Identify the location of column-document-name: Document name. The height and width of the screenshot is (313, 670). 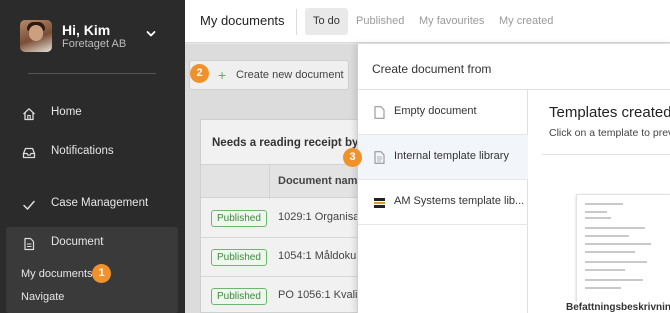
(321, 181).